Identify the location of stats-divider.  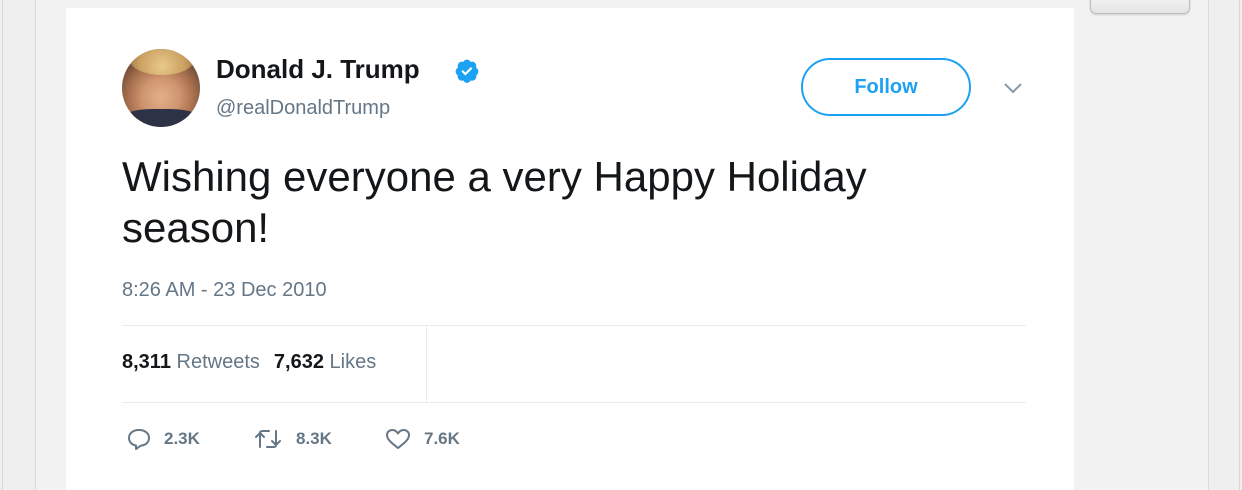
(426, 364).